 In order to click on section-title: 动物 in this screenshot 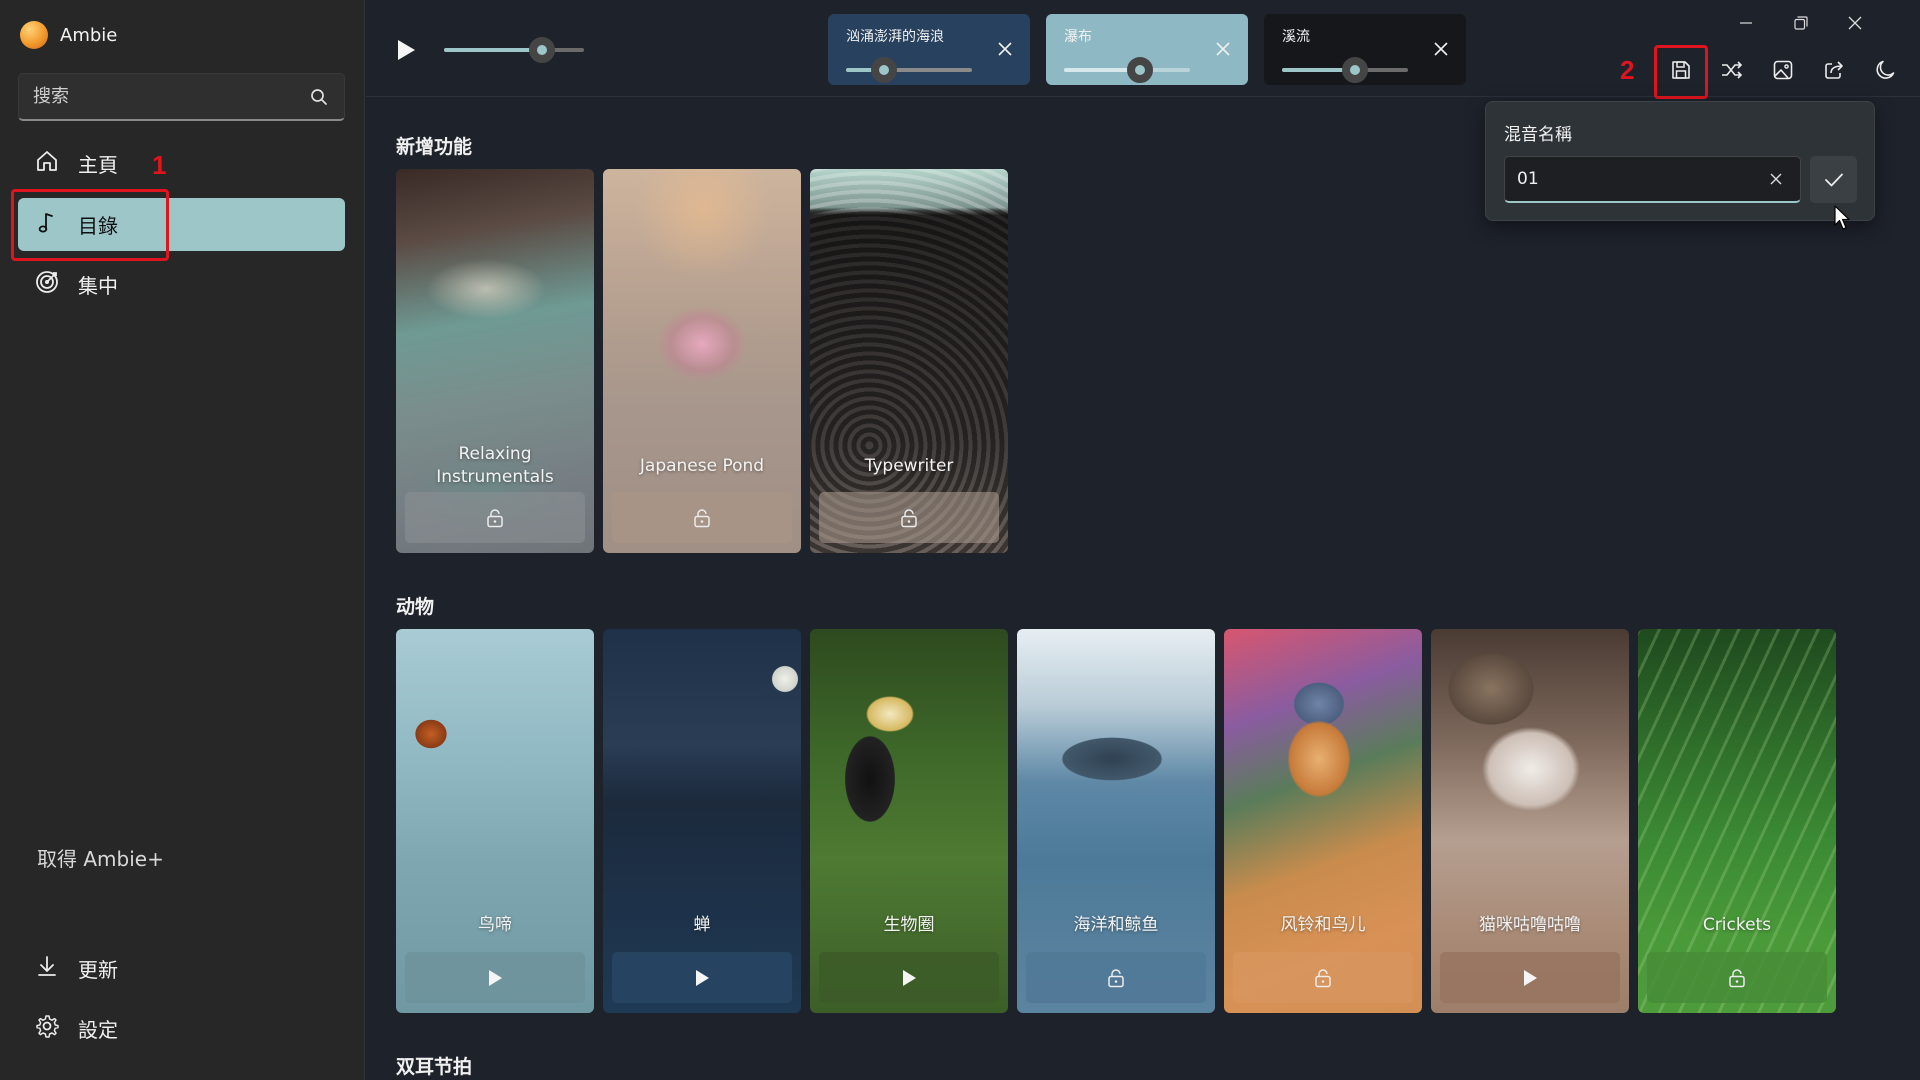, I will do `click(415, 607)`.